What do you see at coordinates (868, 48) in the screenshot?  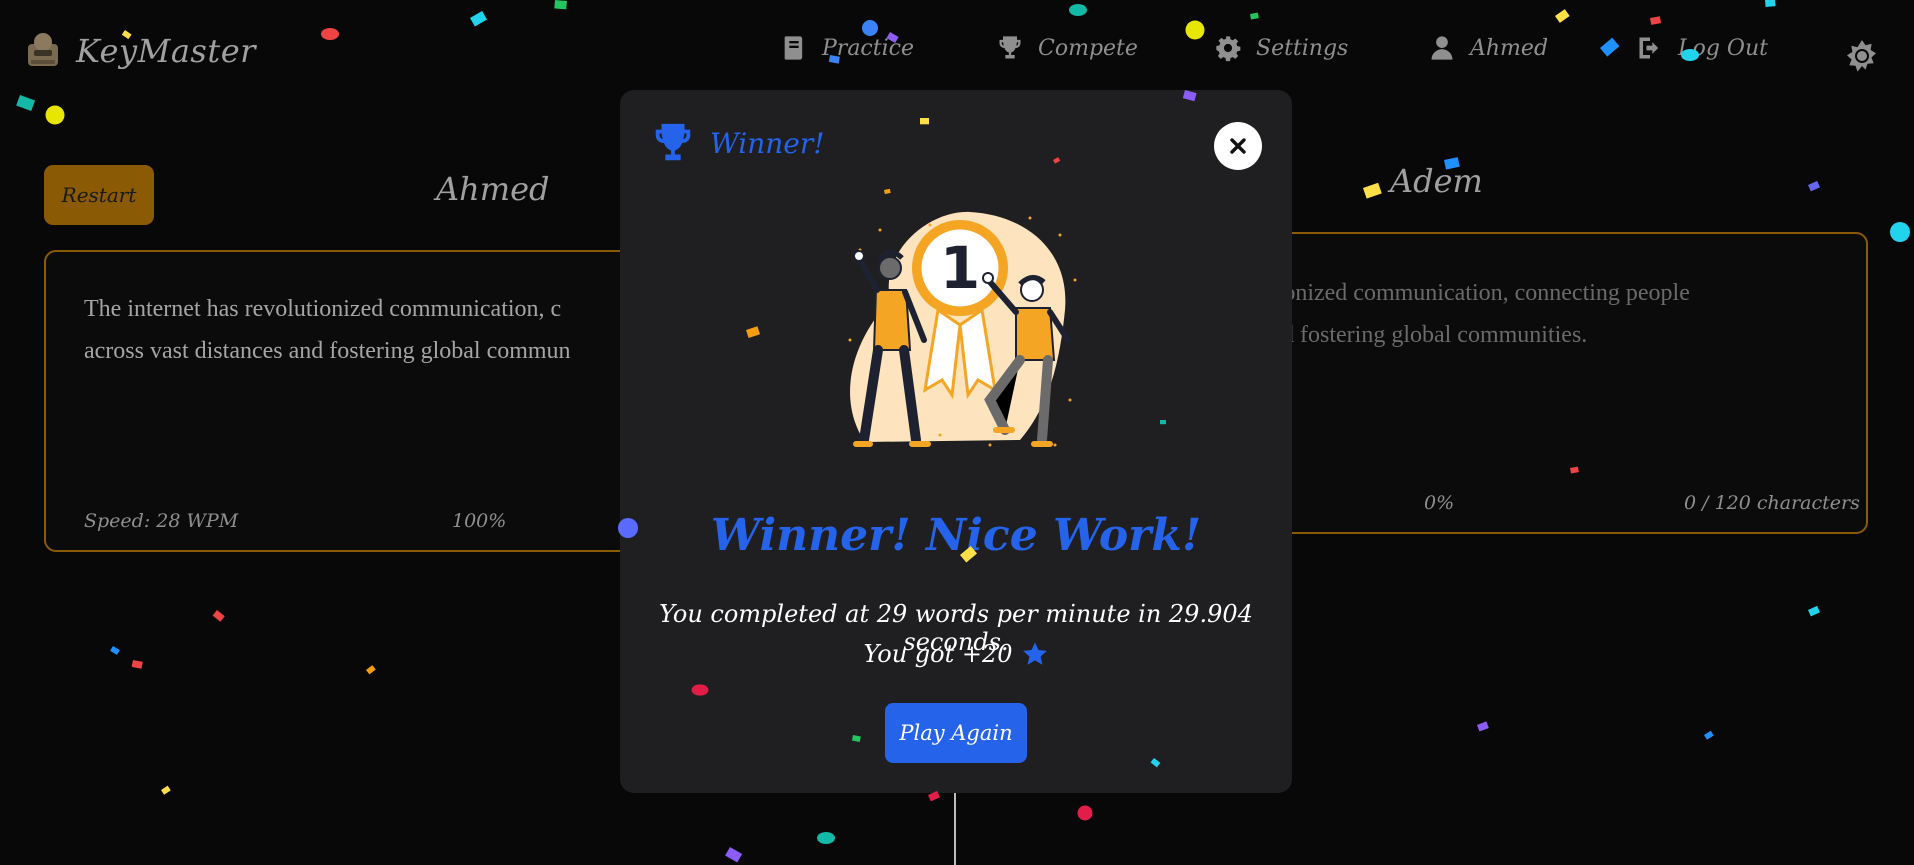 I see `nav-practice-label: Practice` at bounding box center [868, 48].